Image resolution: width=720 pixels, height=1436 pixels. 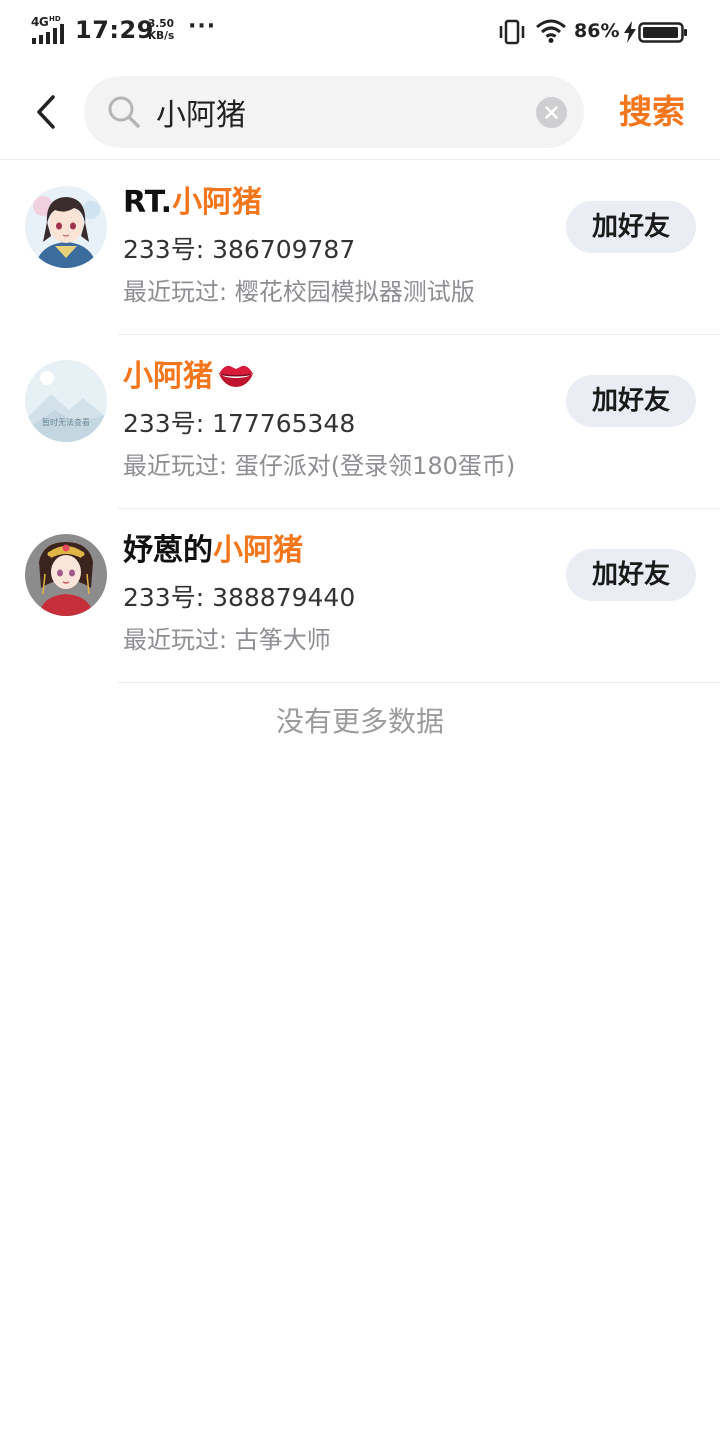 What do you see at coordinates (148, 202) in the screenshot?
I see `name-prefix: RT.` at bounding box center [148, 202].